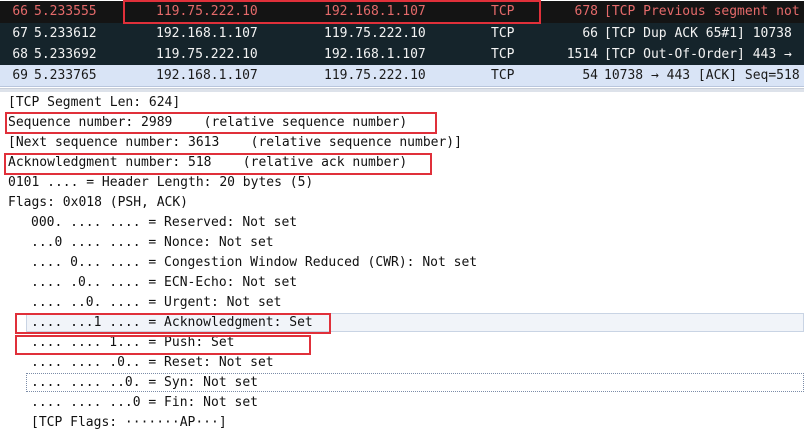 The height and width of the screenshot is (433, 804). What do you see at coordinates (332, 12) in the screenshot?
I see `annotation-box-packet-66-addresses` at bounding box center [332, 12].